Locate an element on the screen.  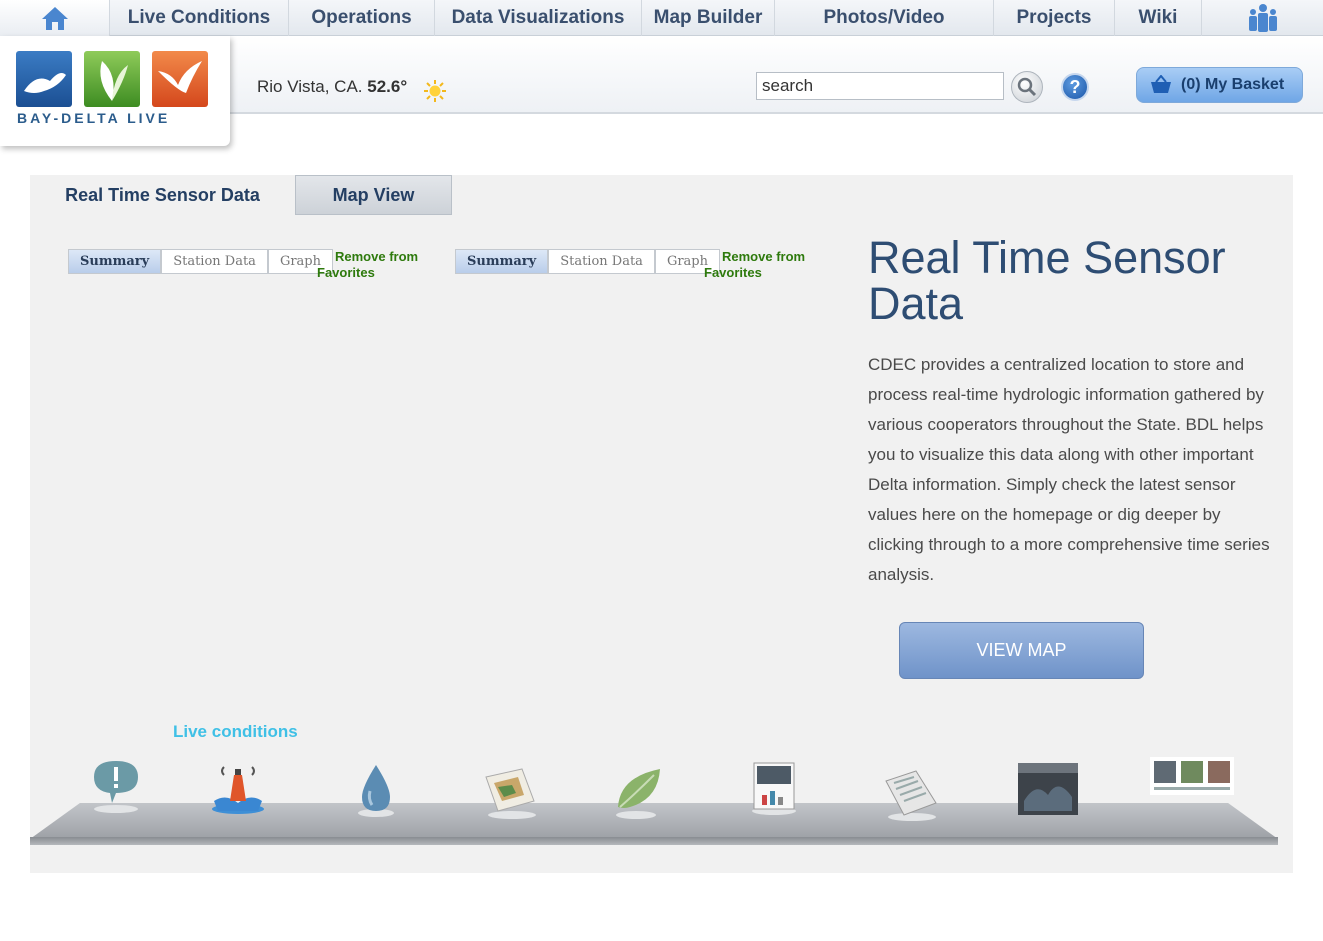
logo-leaf-tile is located at coordinates (112, 79).